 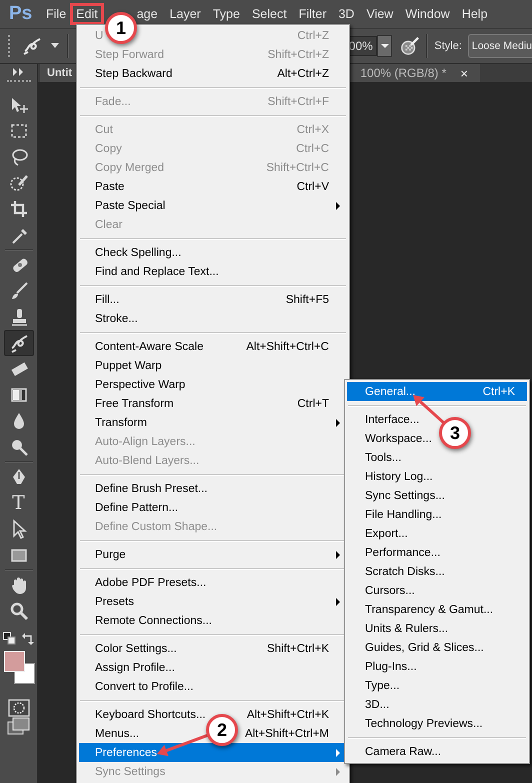 What do you see at coordinates (130, 206) in the screenshot?
I see `menu-item: Paste Special` at bounding box center [130, 206].